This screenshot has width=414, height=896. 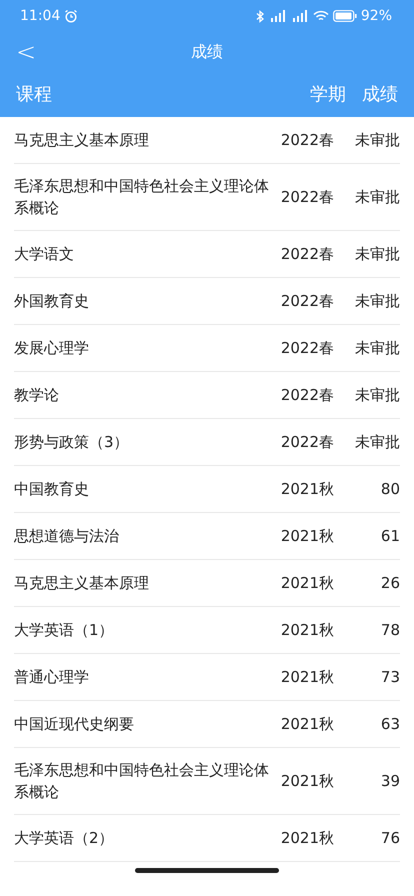 I want to click on status-time: 11:04, so click(x=40, y=16).